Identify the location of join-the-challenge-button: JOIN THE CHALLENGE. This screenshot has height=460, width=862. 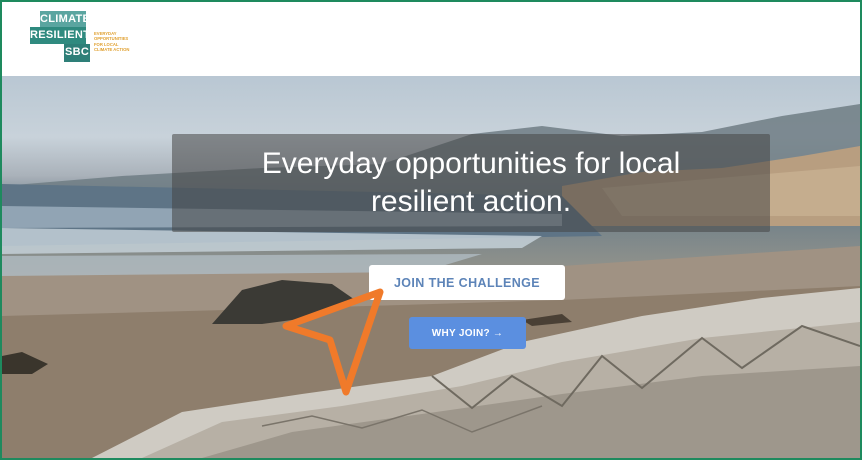
(467, 282).